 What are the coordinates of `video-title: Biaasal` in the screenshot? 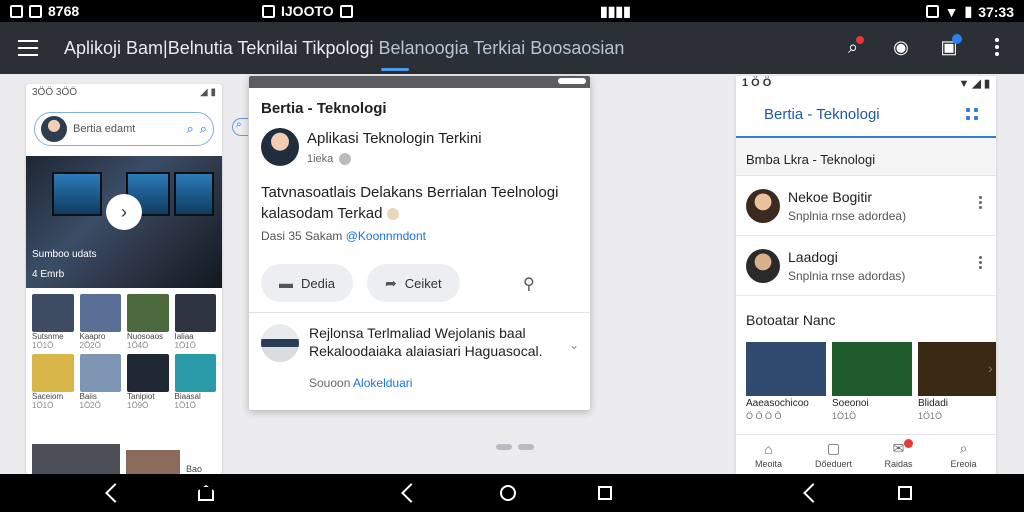 It's located at (187, 396).